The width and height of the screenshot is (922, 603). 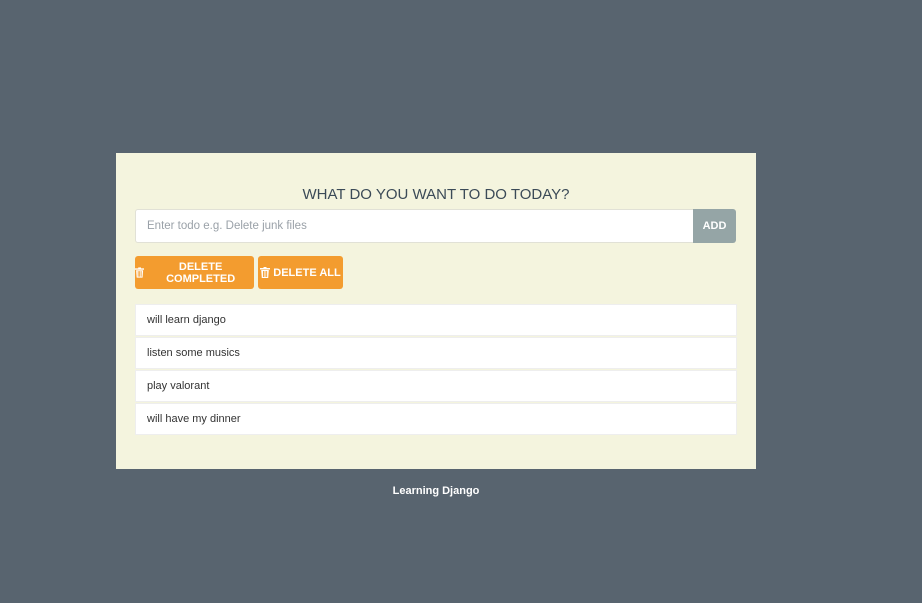 What do you see at coordinates (436, 491) in the screenshot?
I see `footer-text: Learning Django` at bounding box center [436, 491].